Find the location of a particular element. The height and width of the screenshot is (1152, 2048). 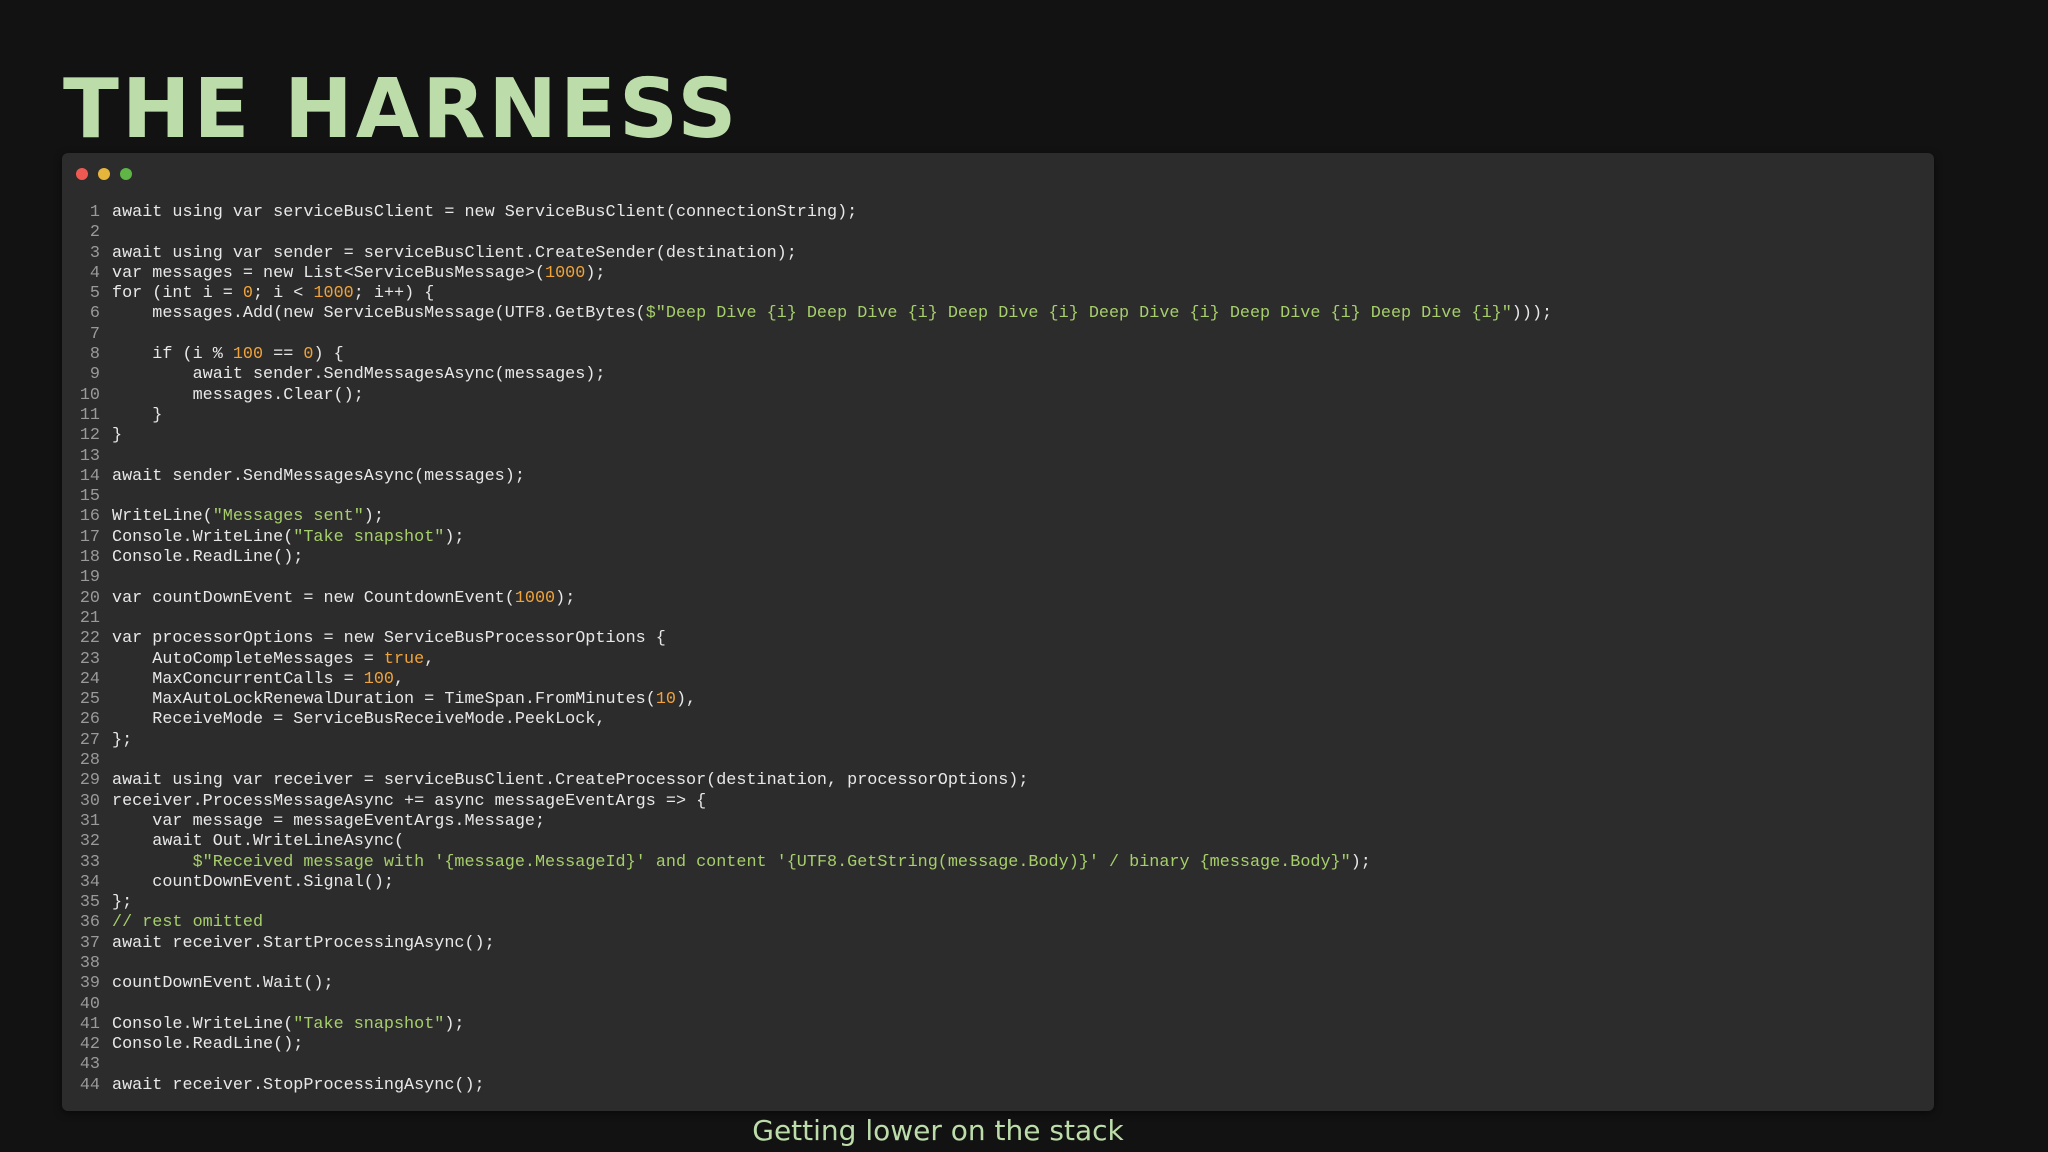

code-line: 37 await receiver.StartProcessingAsync(); is located at coordinates (998, 944).